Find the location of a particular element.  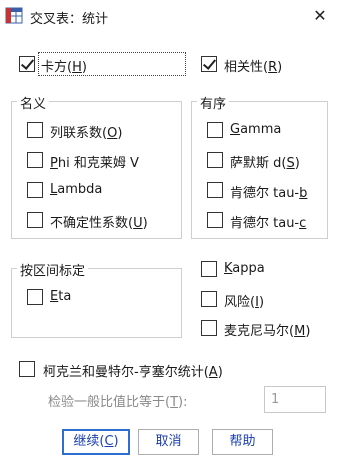

eta-checkbox is located at coordinates (35, 297).